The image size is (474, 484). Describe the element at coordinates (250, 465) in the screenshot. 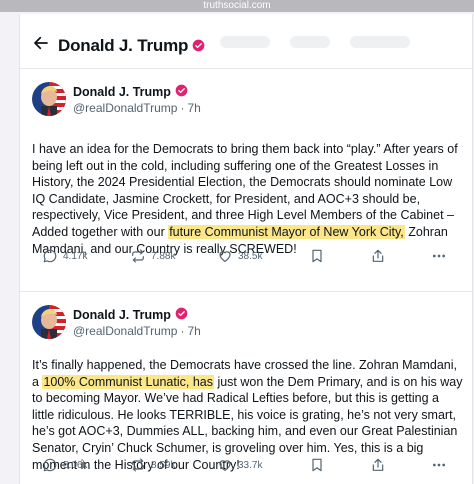

I see `like-count: 33.7k` at that location.